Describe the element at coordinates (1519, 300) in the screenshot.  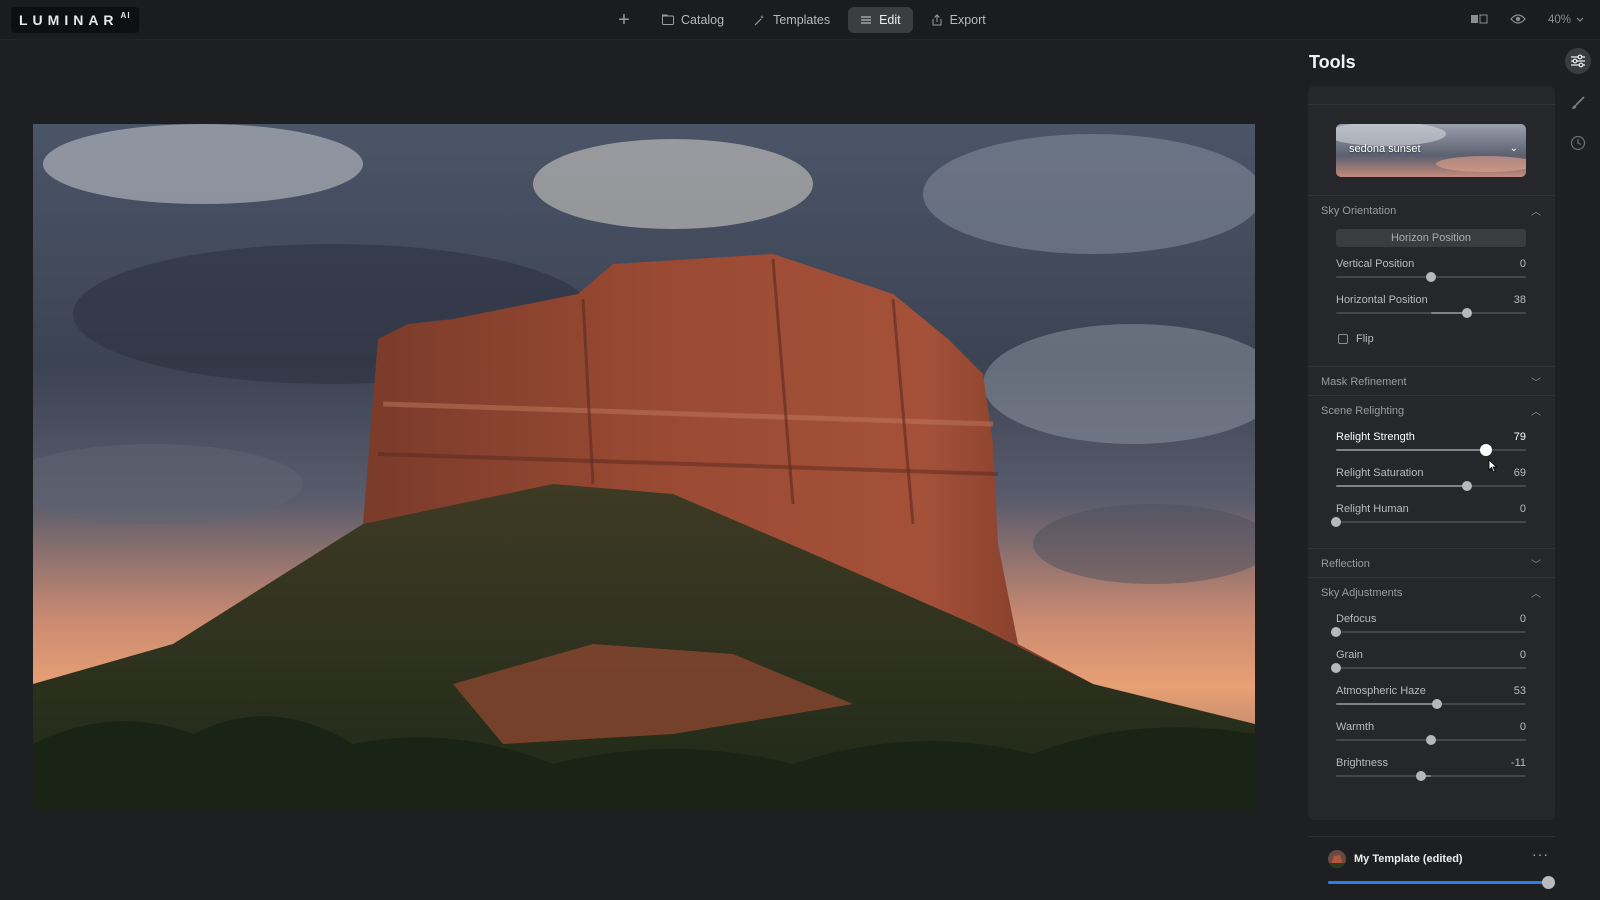
I see `slider-value: 38` at that location.